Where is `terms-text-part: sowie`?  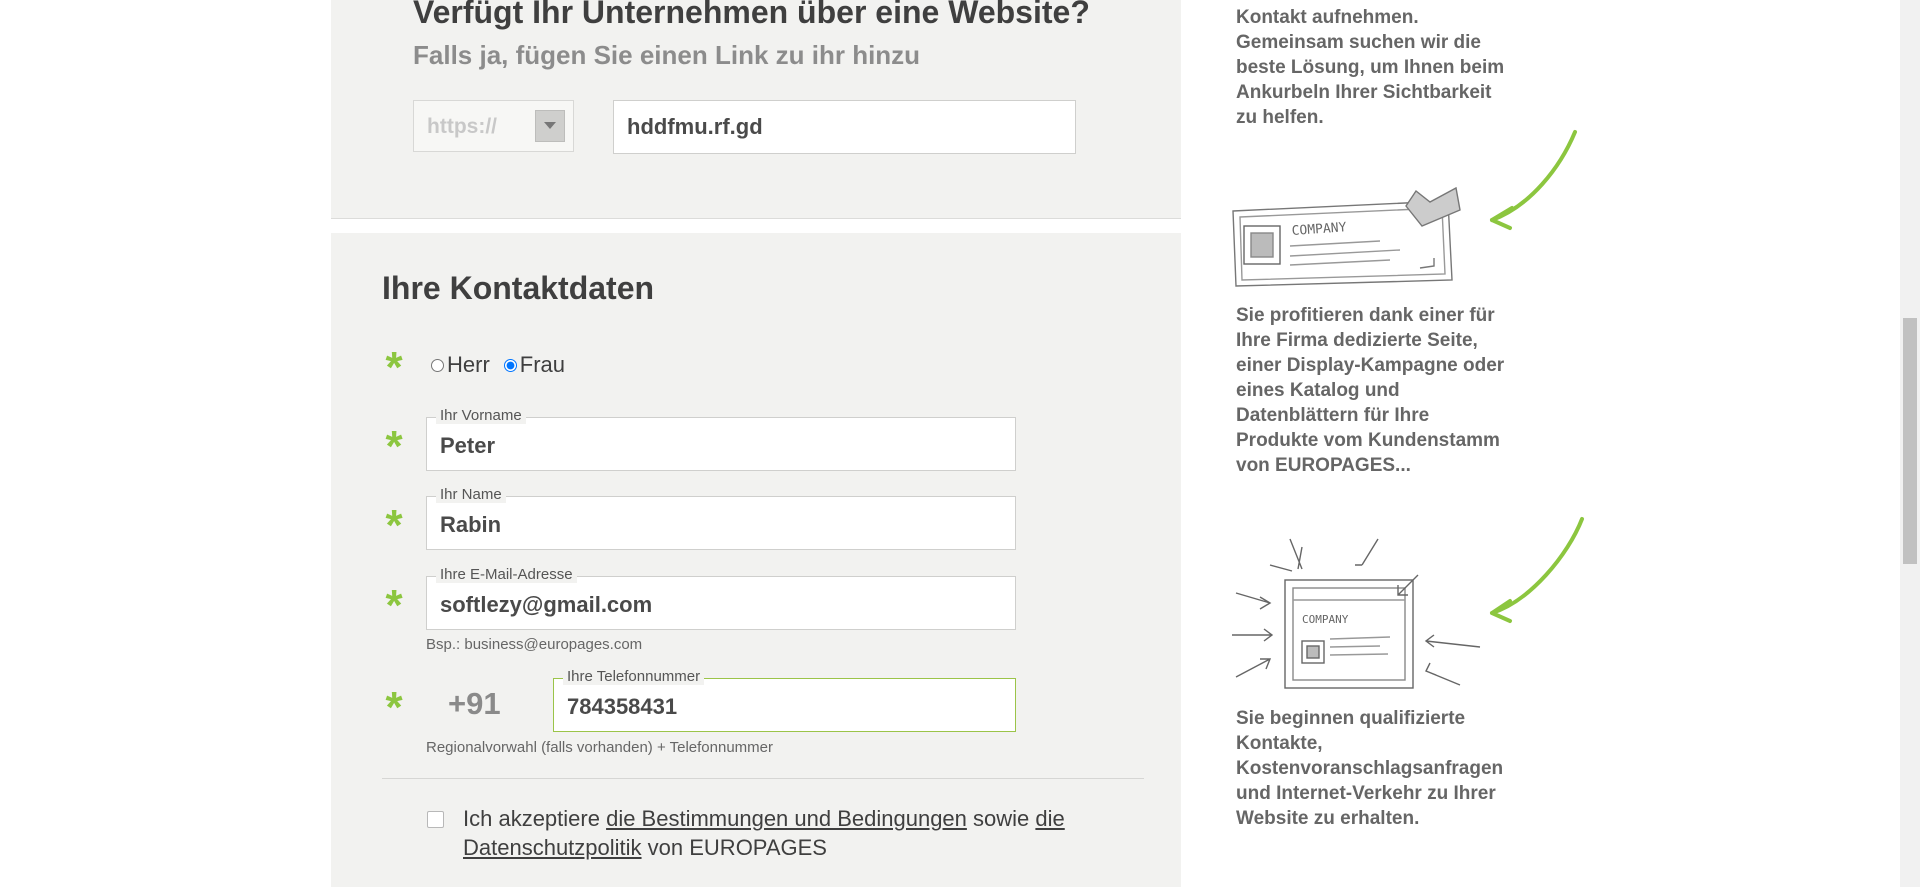 terms-text-part: sowie is located at coordinates (1001, 818).